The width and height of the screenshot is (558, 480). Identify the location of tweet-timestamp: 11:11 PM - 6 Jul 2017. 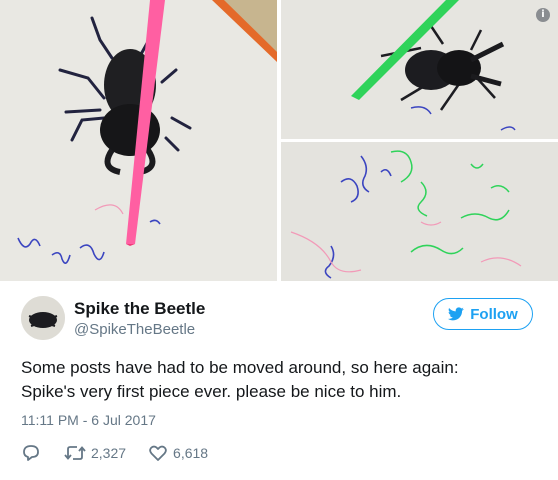
(88, 420).